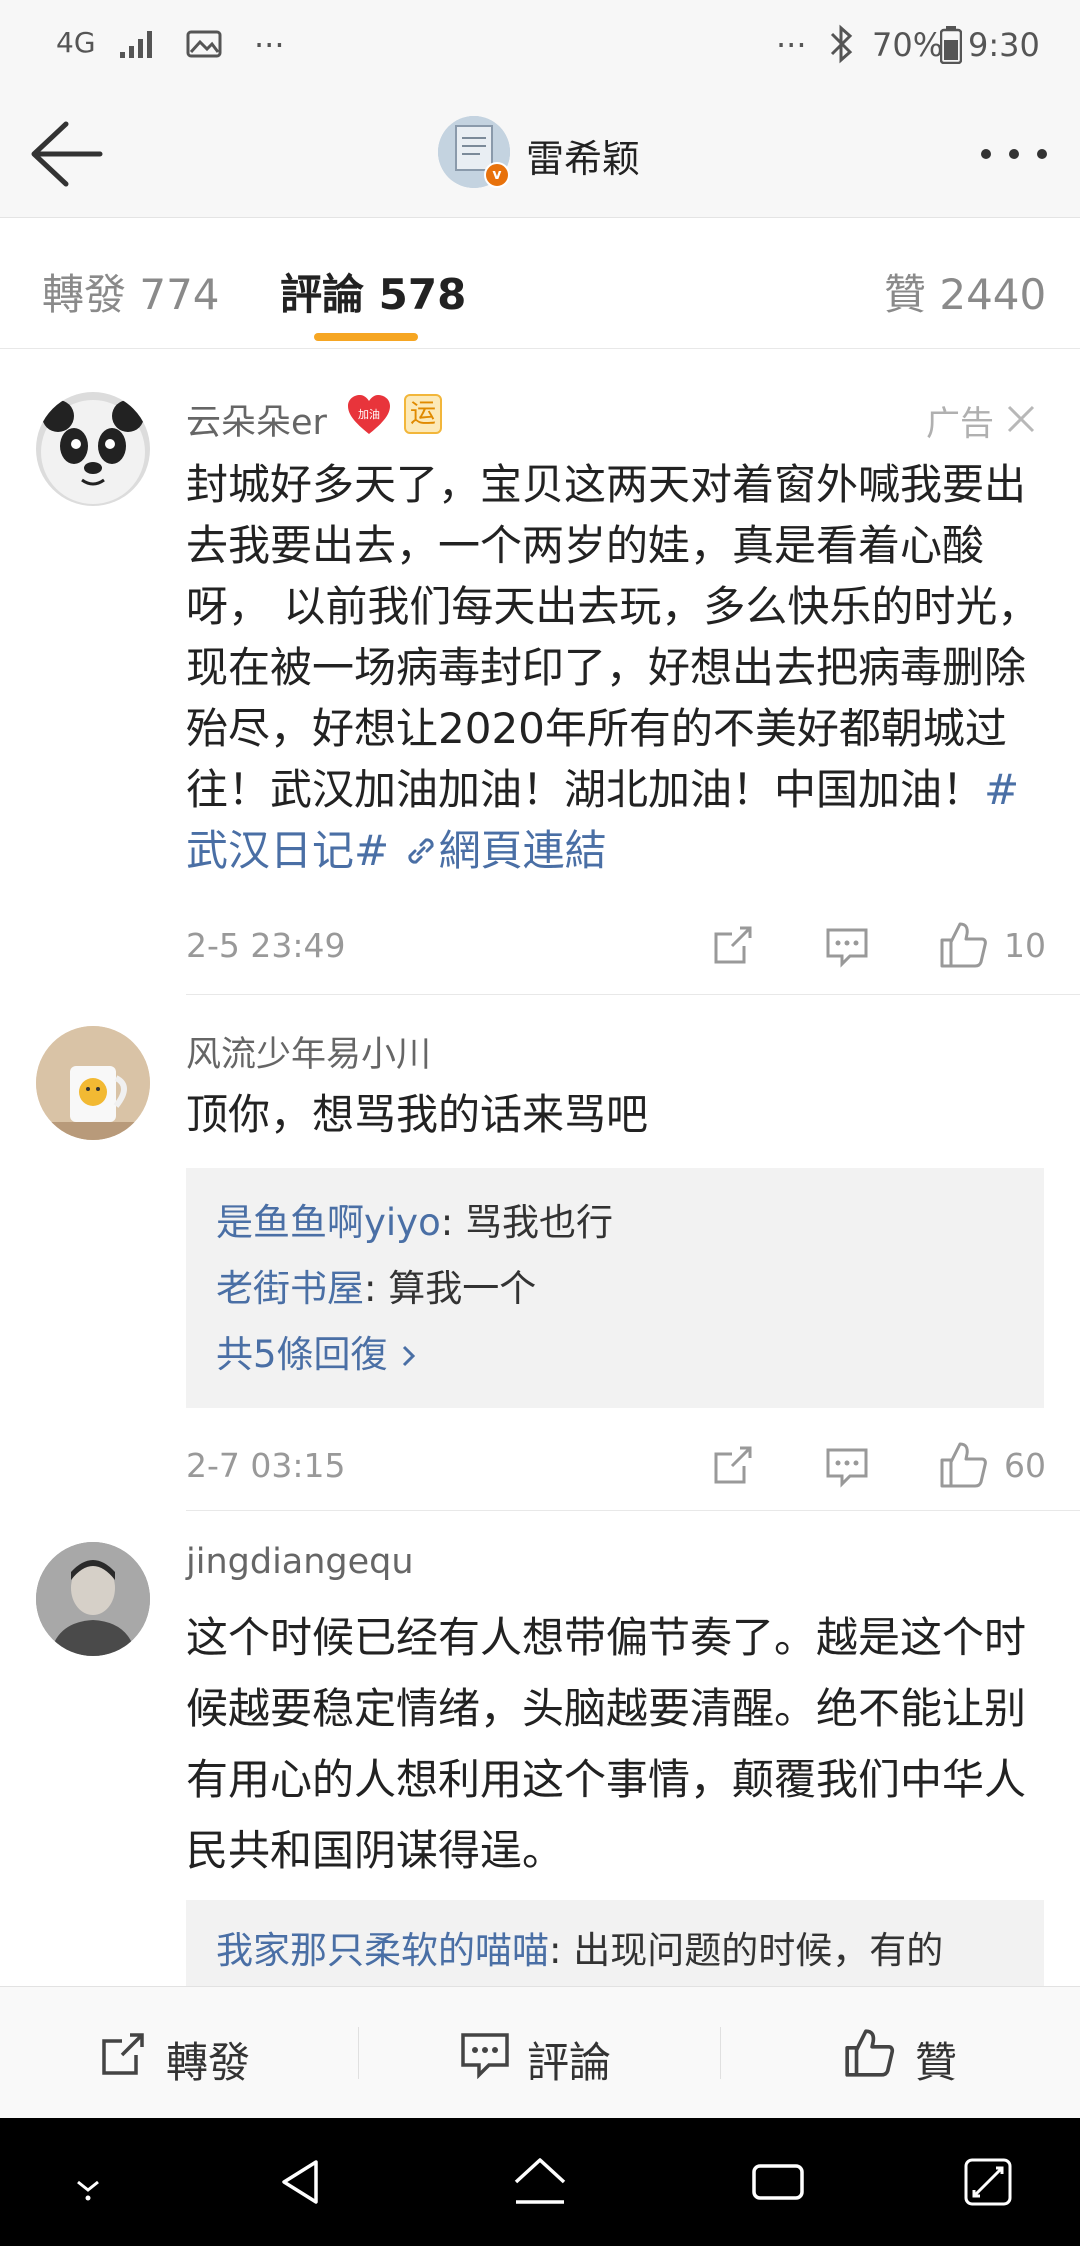 The image size is (1080, 2246). I want to click on system-nav-bar, so click(540, 2182).